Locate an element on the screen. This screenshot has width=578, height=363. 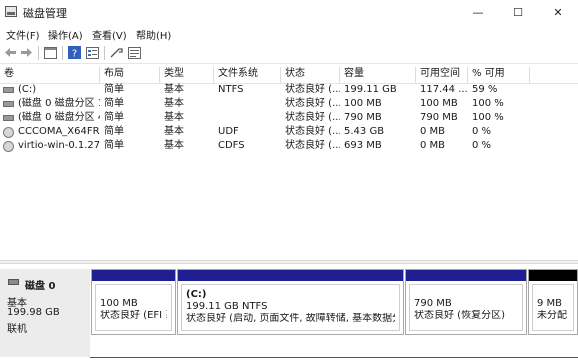
column-header-type: 类型 is located at coordinates (187, 75).